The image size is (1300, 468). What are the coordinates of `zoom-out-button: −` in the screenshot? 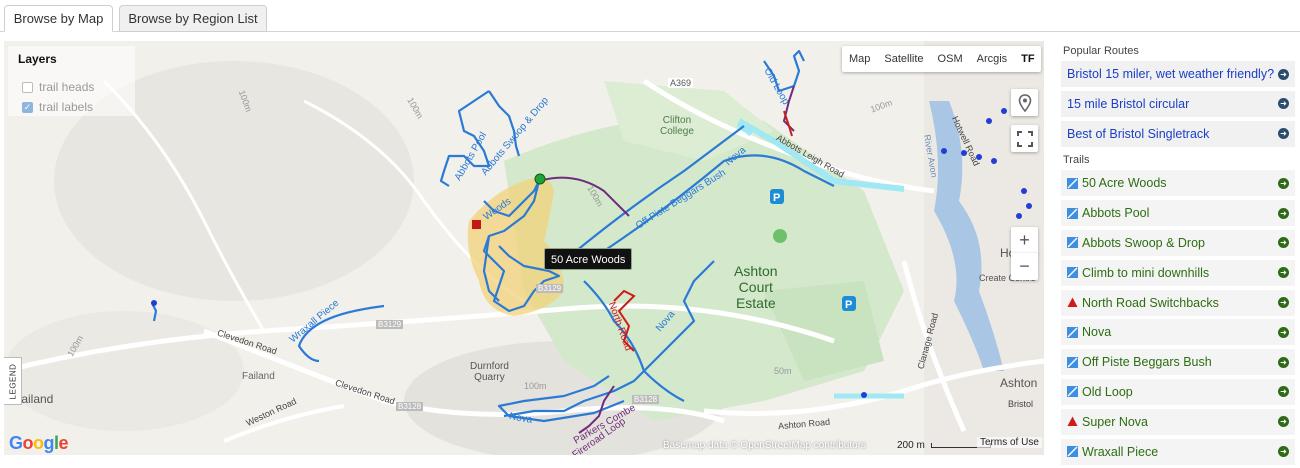 It's located at (1024, 266).